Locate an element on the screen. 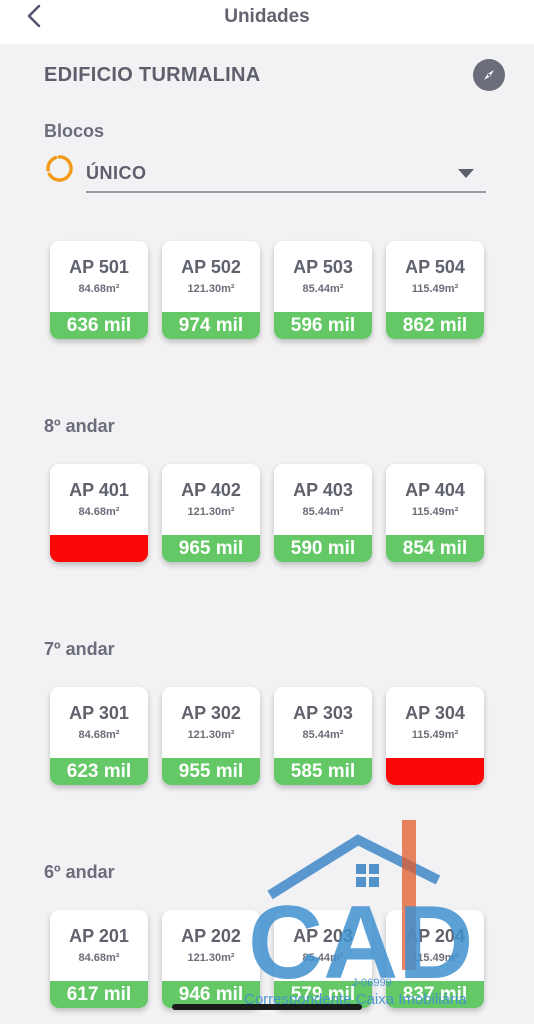 This screenshot has width=534, height=1024. unit-card: AP 301 84.68m² 623 mil is located at coordinates (99, 736).